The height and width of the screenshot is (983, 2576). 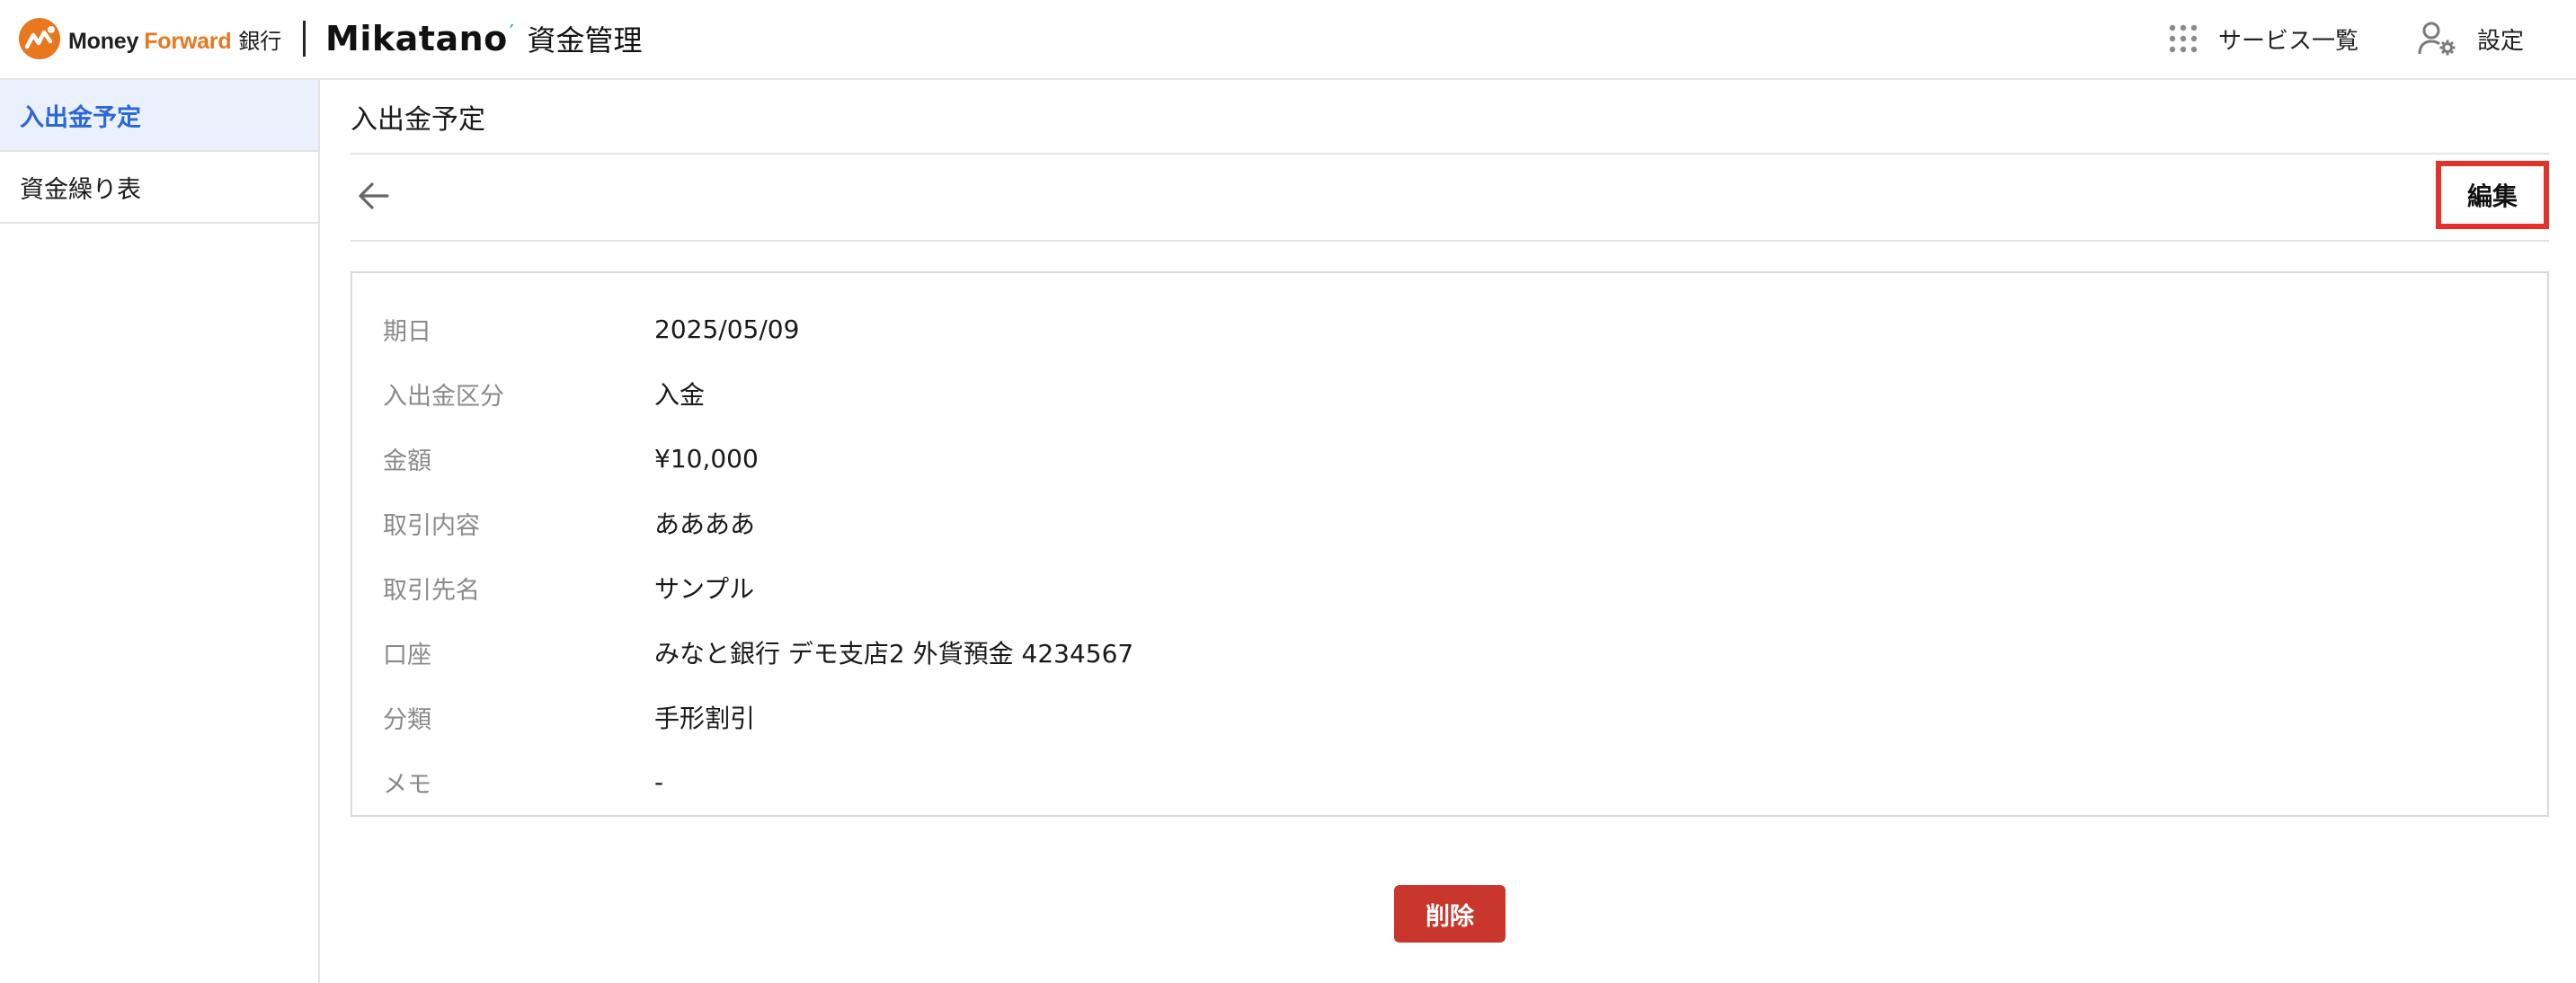 I want to click on edit-button: 編集, so click(x=2492, y=195).